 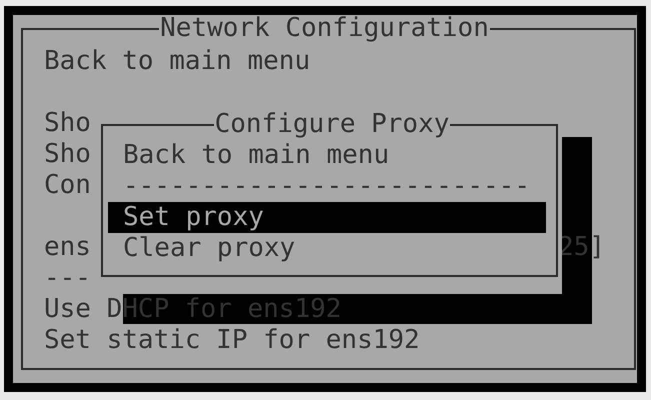 I want to click on menu-item: Back to main menu, so click(x=177, y=61).